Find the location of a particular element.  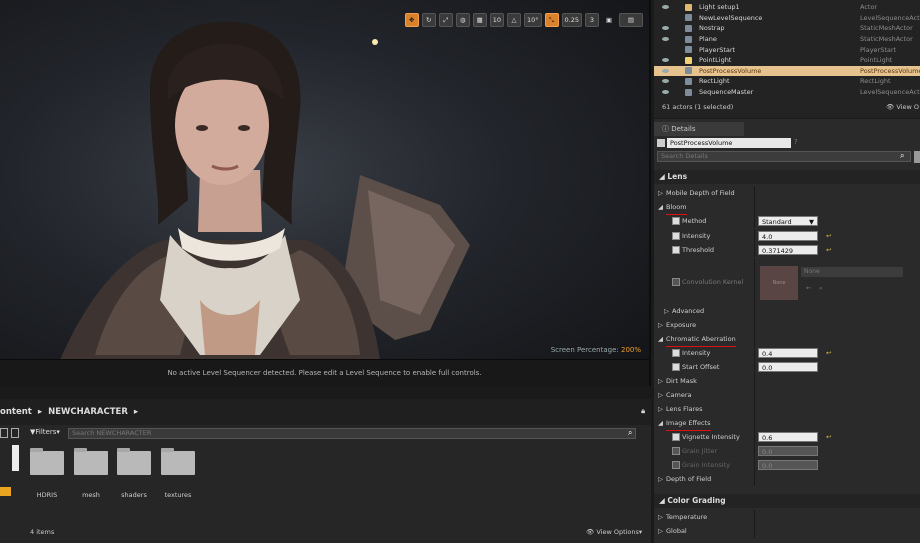

start-offset-field: 0.0 is located at coordinates (788, 367).